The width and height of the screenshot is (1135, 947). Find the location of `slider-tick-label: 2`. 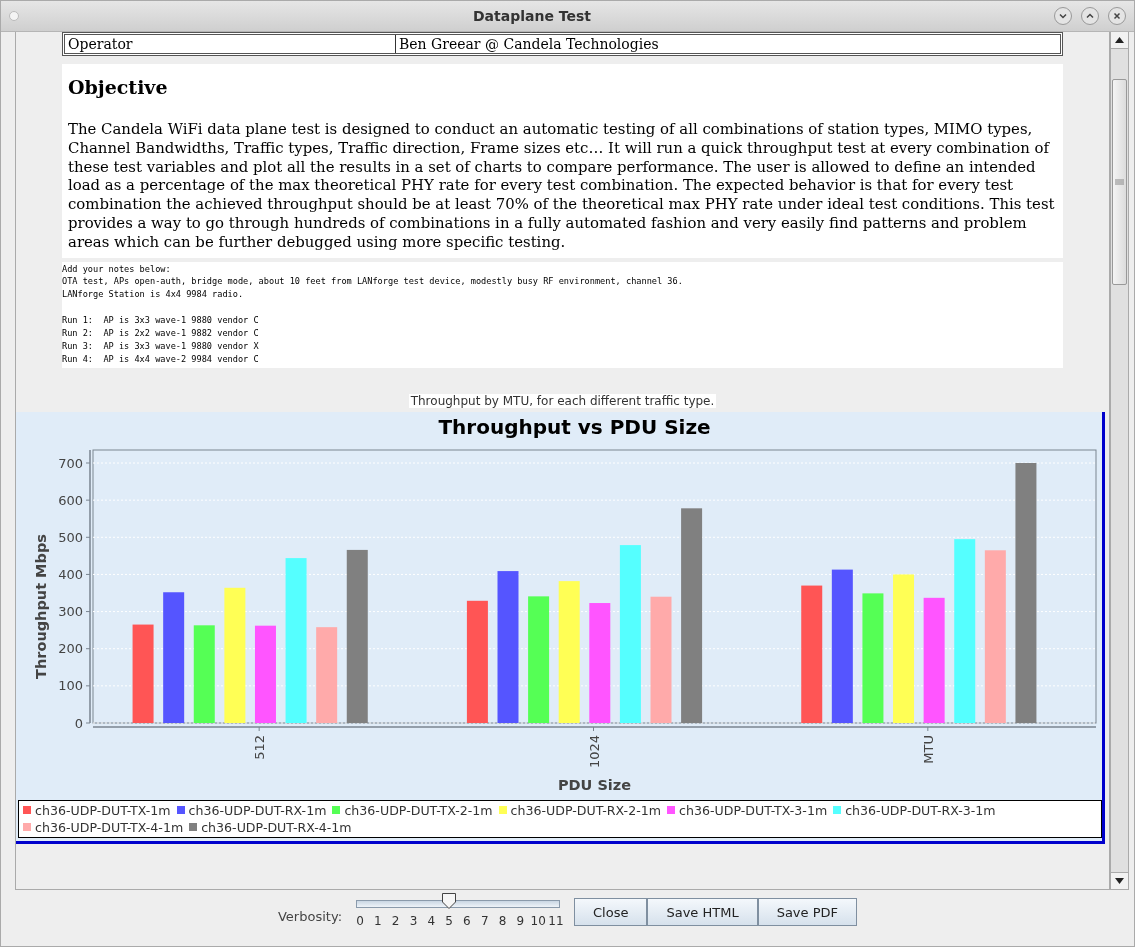

slider-tick-label: 2 is located at coordinates (395, 921).